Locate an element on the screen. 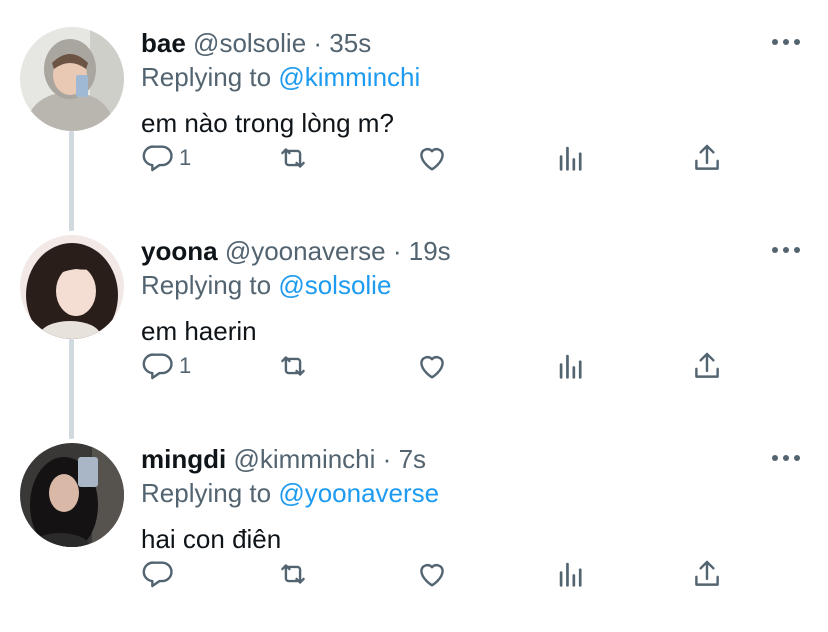 This screenshot has height=632, width=828. replying-to: Replying to @solsolie is located at coordinates (474, 285).